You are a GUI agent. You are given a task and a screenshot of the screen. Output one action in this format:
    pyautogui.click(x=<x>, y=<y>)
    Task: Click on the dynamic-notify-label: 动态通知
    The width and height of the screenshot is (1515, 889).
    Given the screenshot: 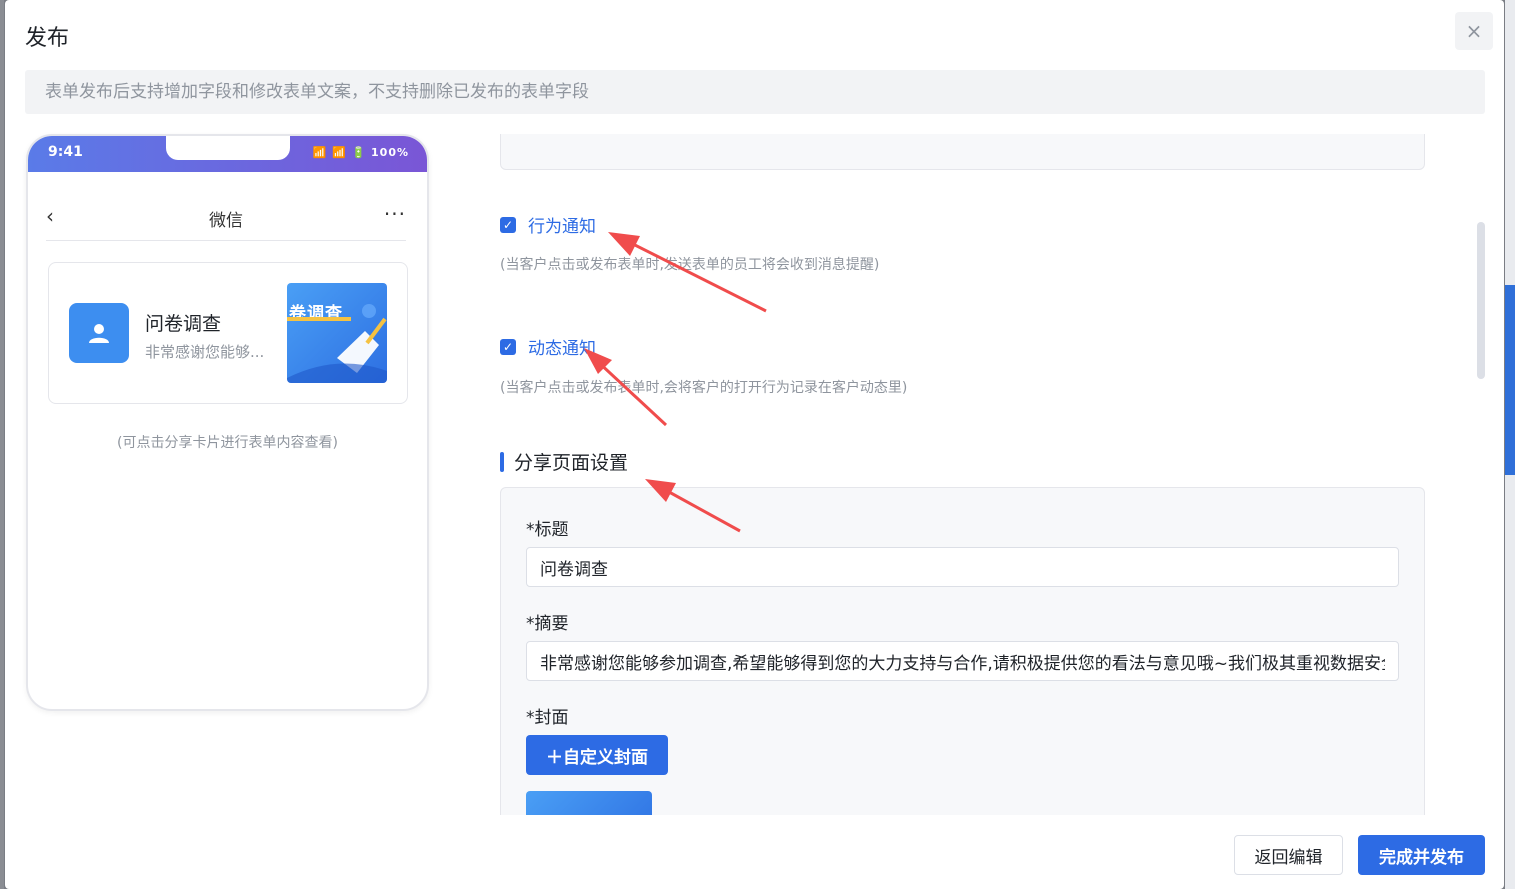 What is the action you would take?
    pyautogui.click(x=562, y=346)
    